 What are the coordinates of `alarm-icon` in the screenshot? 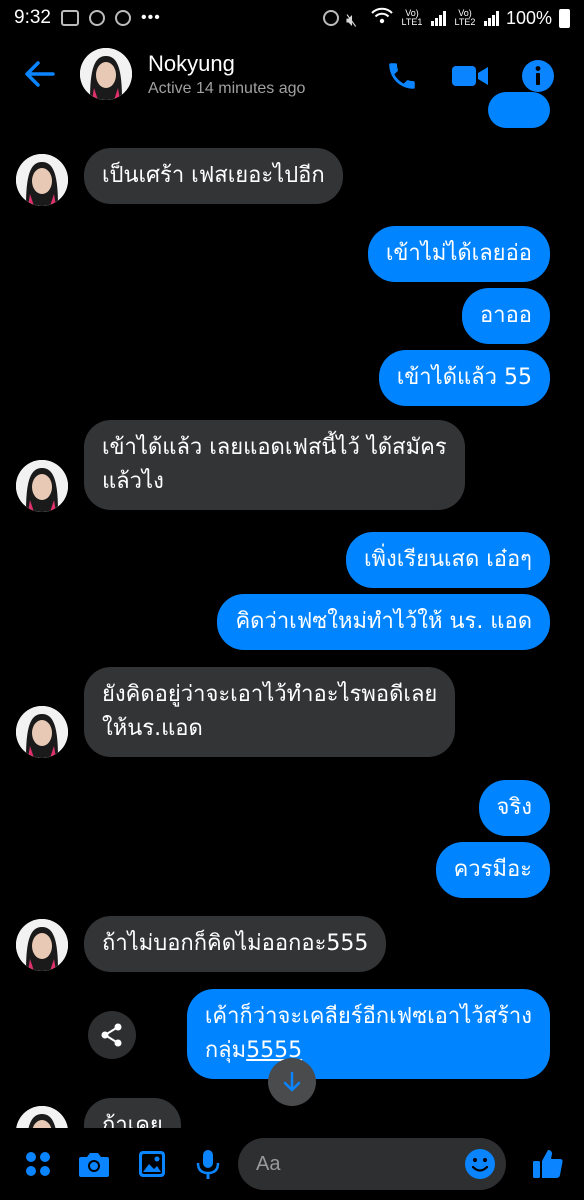 It's located at (330, 18).